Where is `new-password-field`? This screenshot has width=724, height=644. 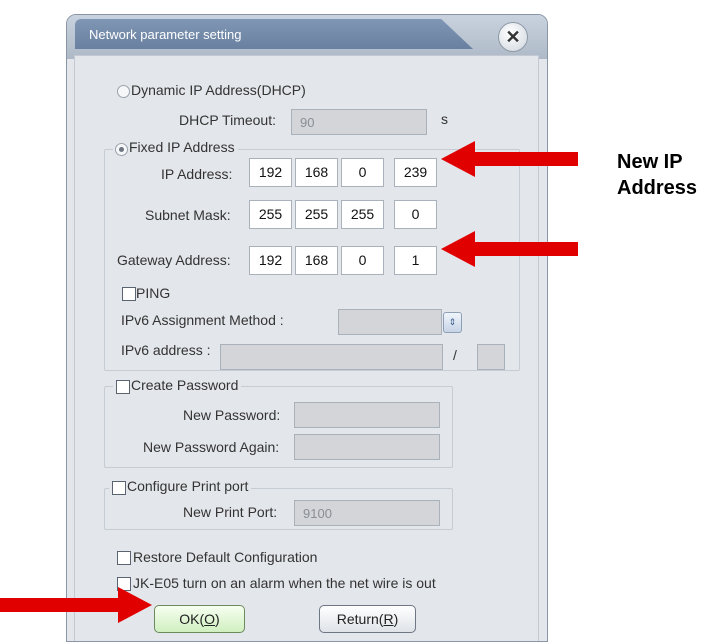 new-password-field is located at coordinates (367, 415).